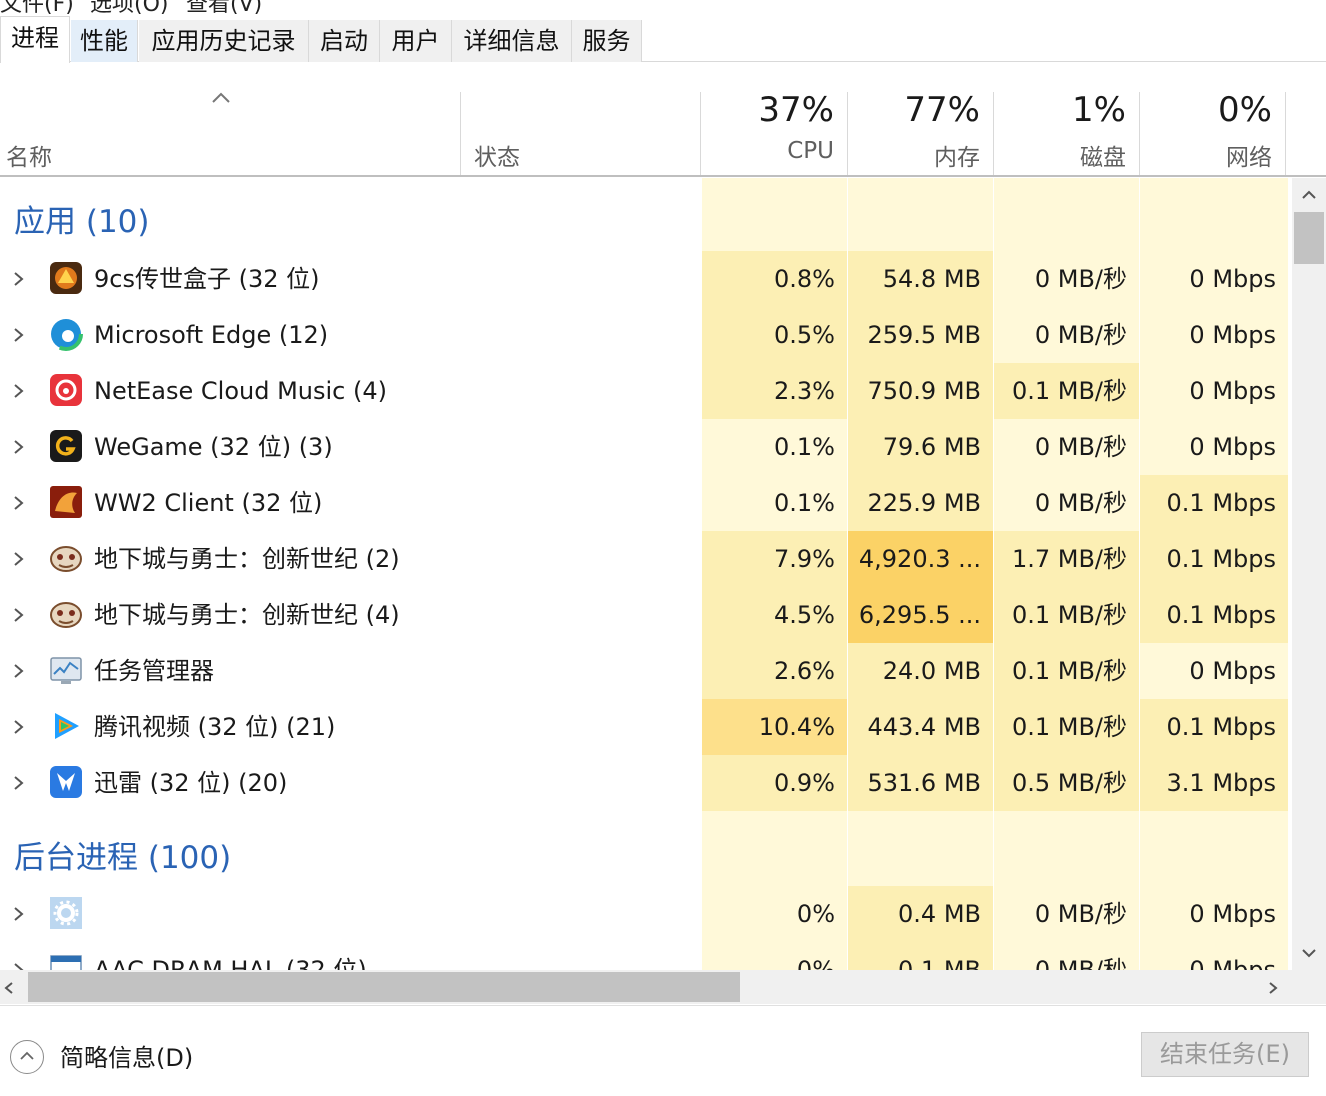  I want to click on tab-performance: 性能, so click(104, 41).